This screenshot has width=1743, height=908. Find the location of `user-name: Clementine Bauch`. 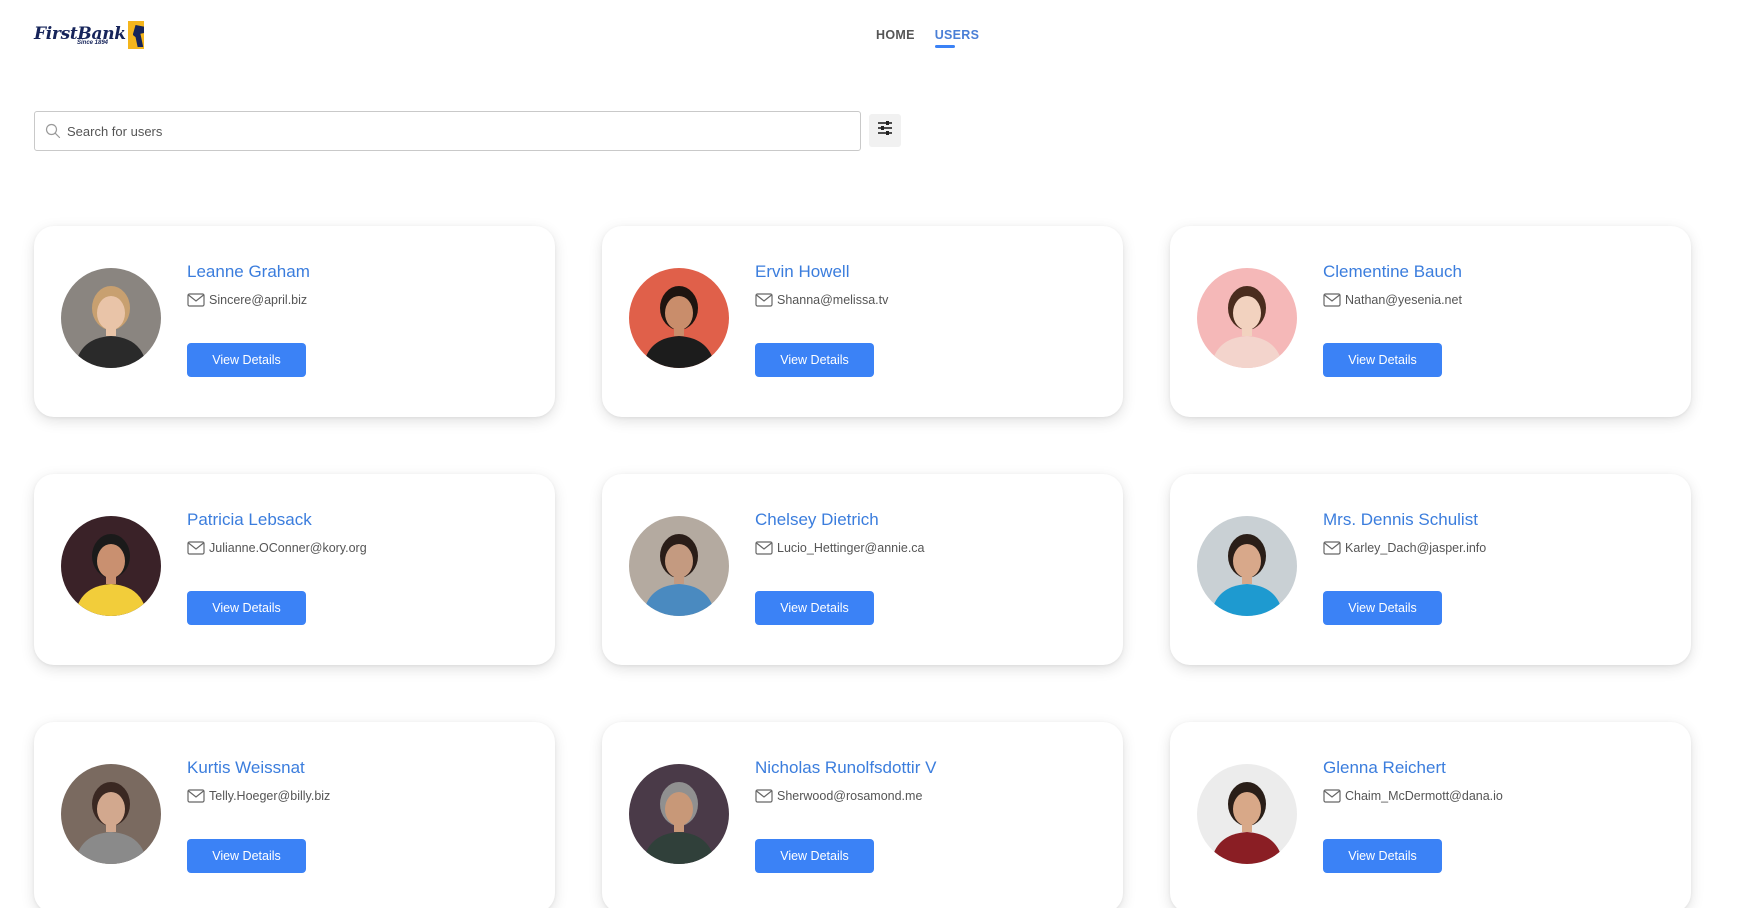

user-name: Clementine Bauch is located at coordinates (1392, 272).